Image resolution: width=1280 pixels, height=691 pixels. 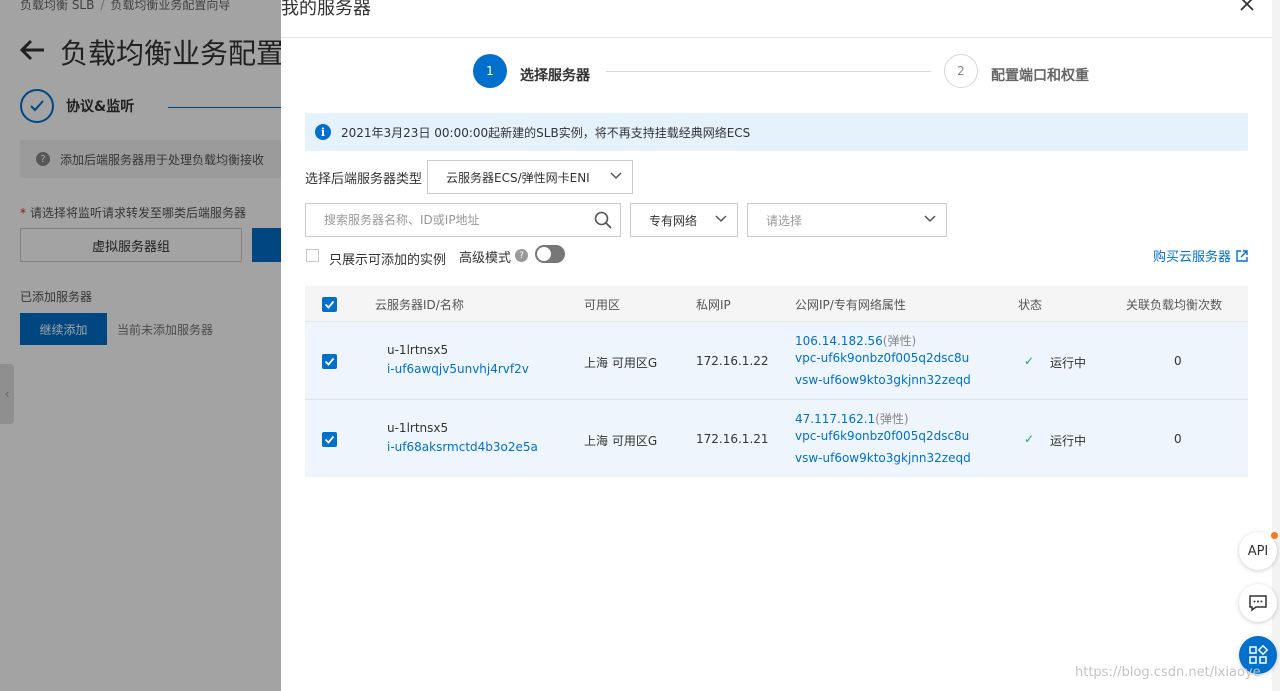 I want to click on info-icon: i, so click(x=323, y=132).